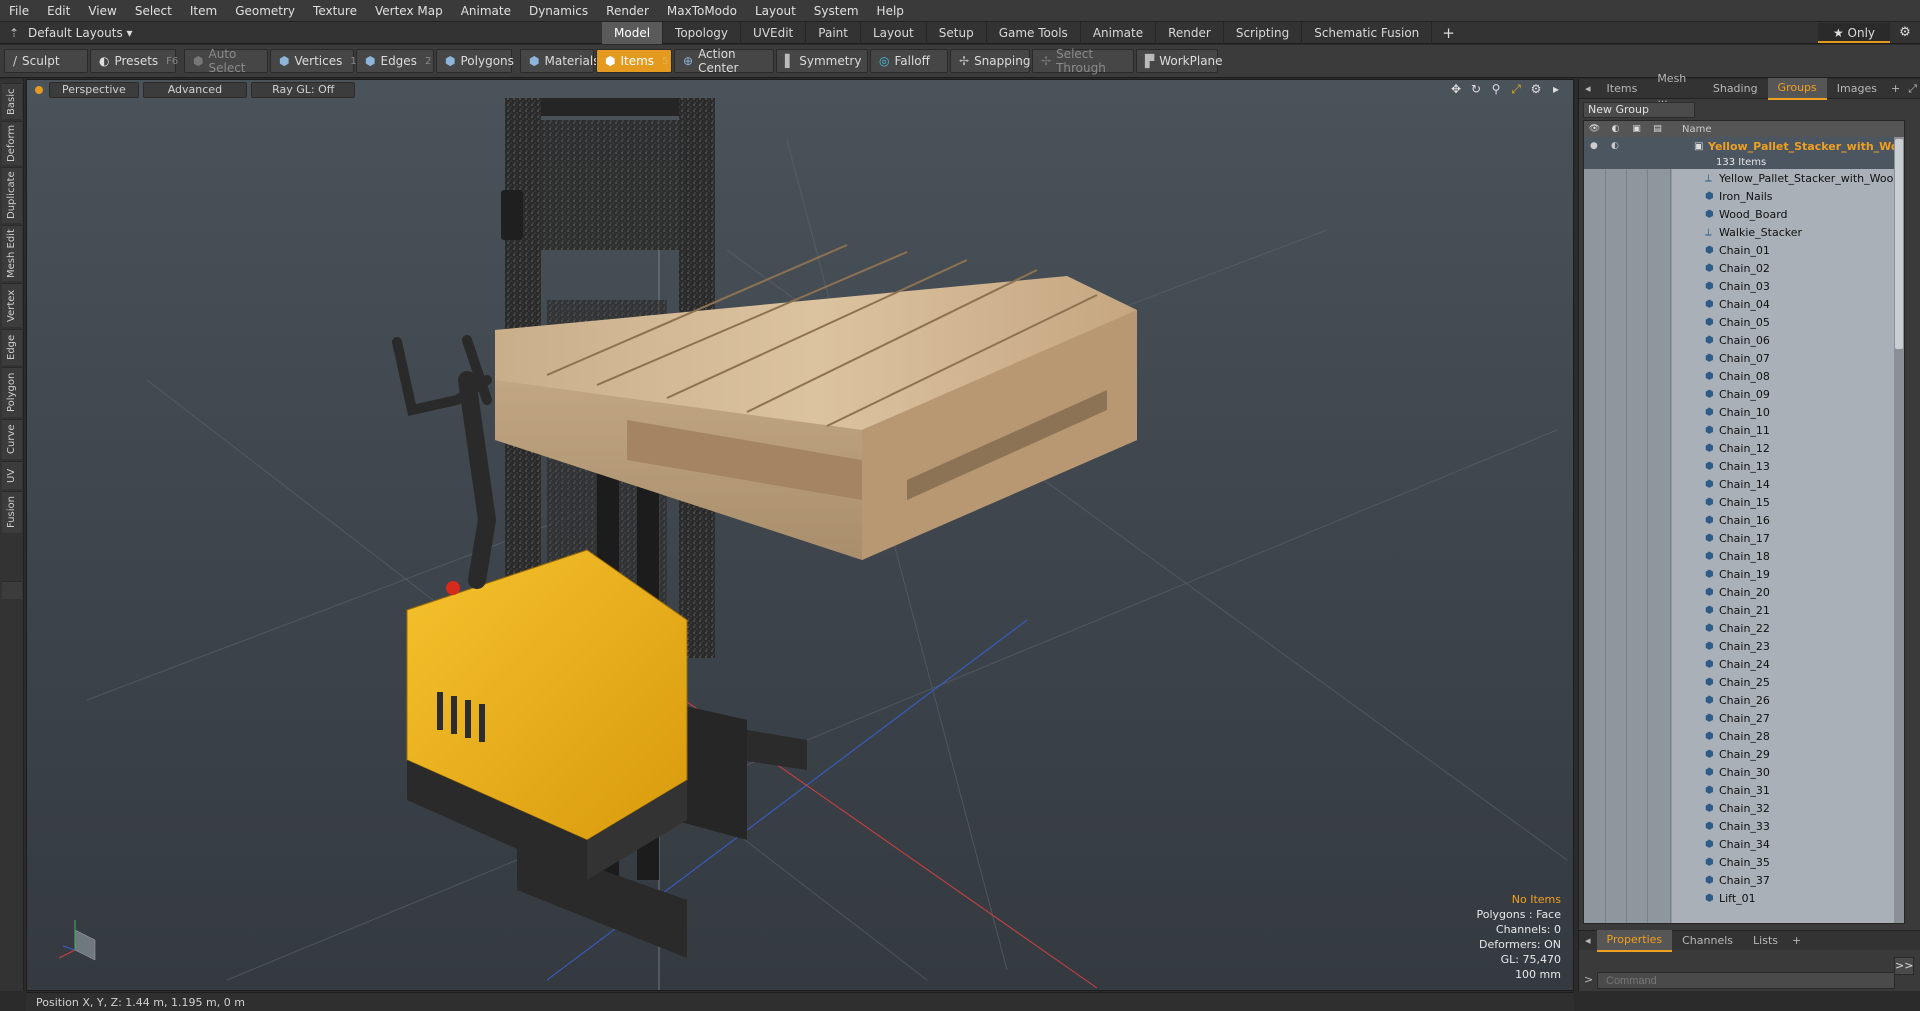 This screenshot has width=1920, height=1011. What do you see at coordinates (12, 253) in the screenshot?
I see `vtab-mesh-edit: Mesh Edit` at bounding box center [12, 253].